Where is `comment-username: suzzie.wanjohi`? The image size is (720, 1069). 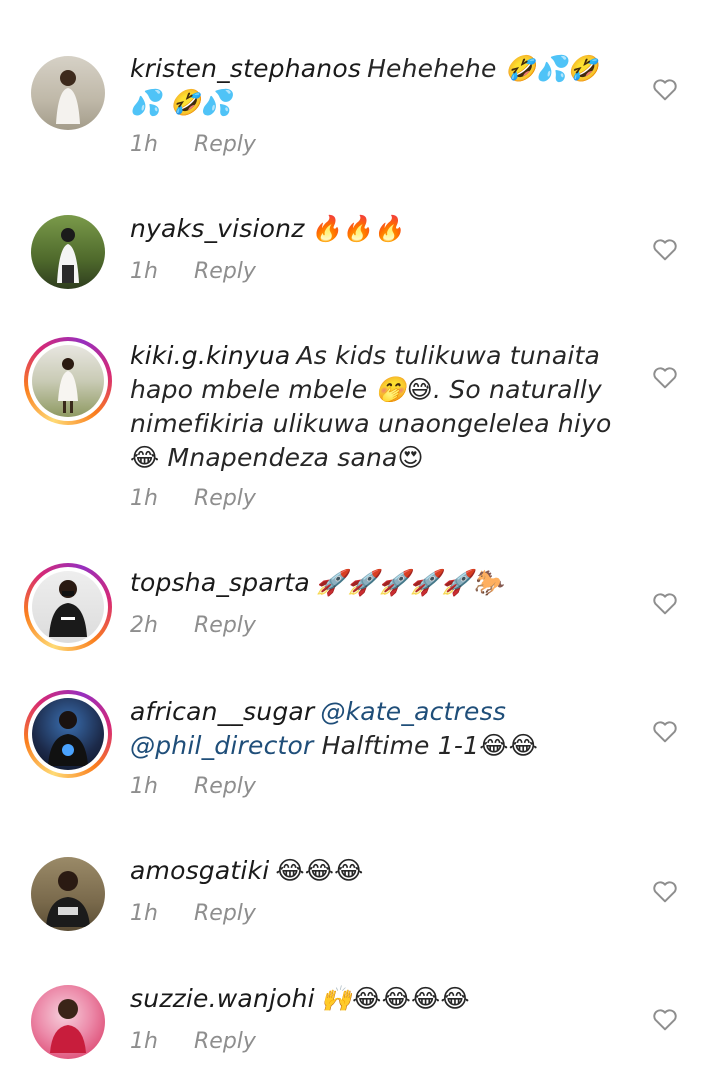
comment-username: suzzie.wanjohi is located at coordinates (222, 998).